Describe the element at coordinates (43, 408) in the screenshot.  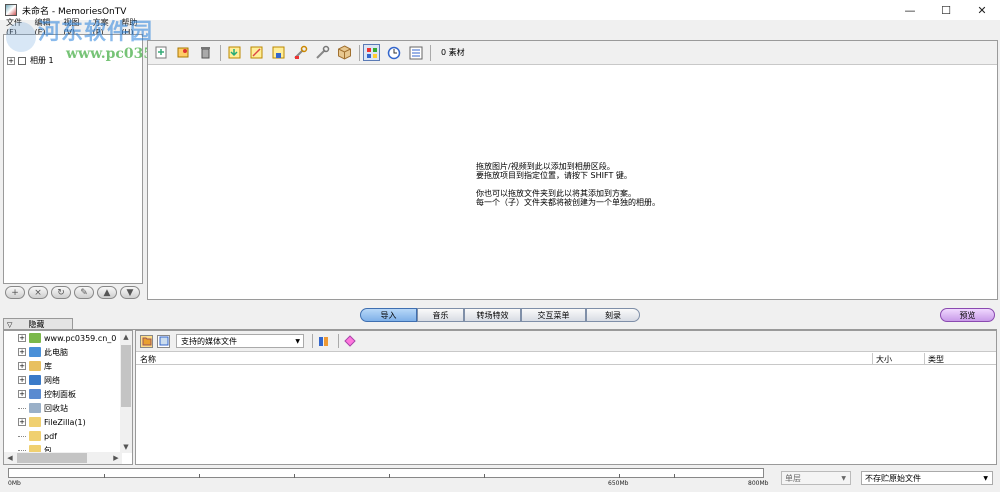
I see `tree-item-recycle-bin: 回收站` at that location.